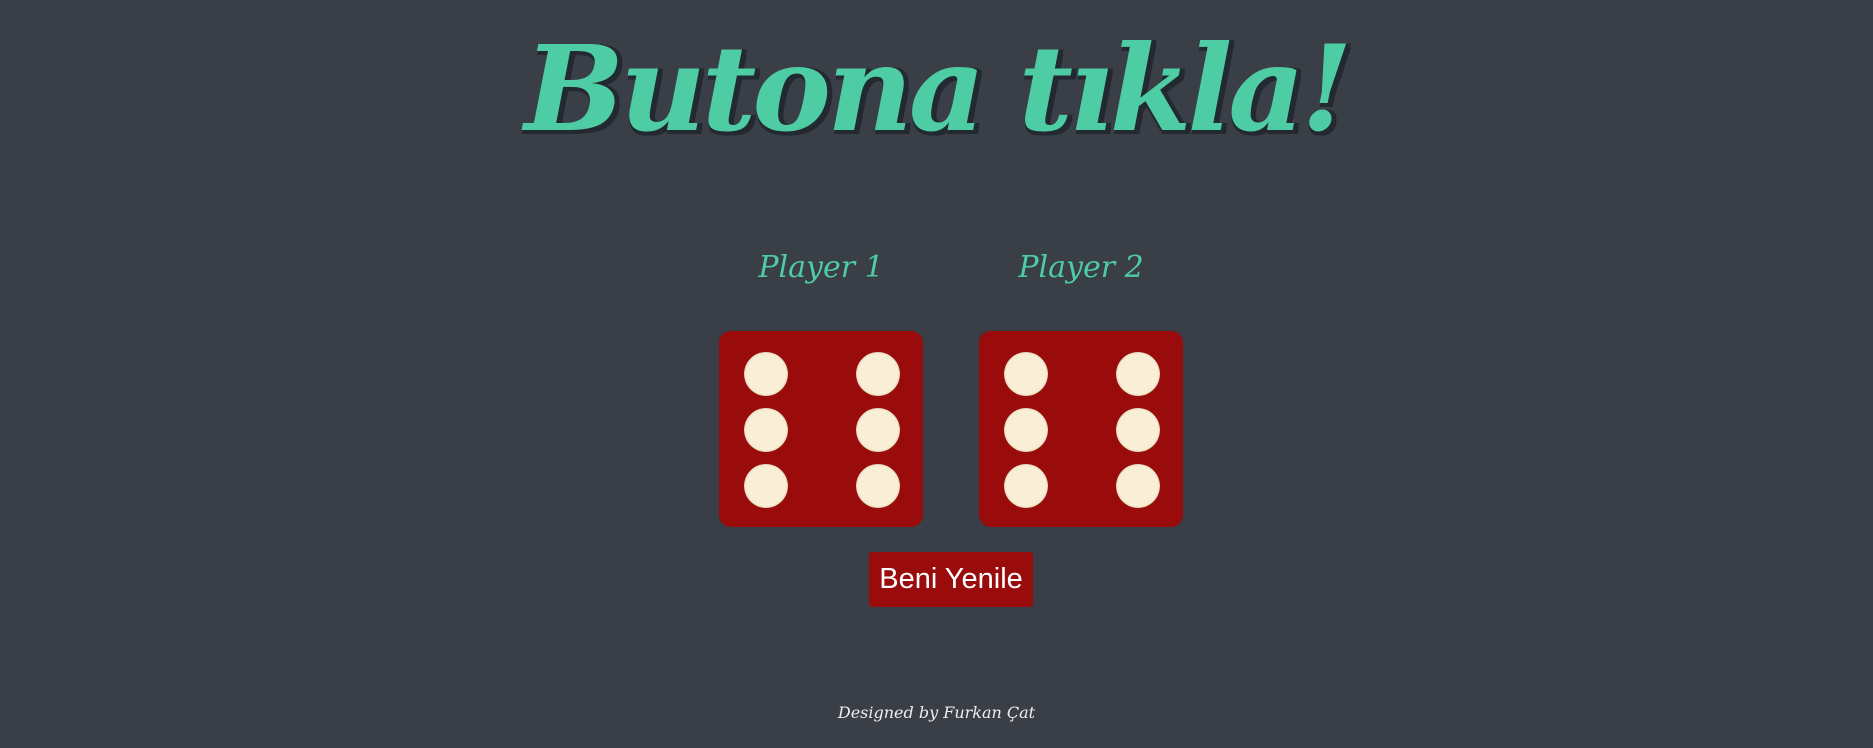 The width and height of the screenshot is (1873, 748). I want to click on player-2-die, so click(1081, 429).